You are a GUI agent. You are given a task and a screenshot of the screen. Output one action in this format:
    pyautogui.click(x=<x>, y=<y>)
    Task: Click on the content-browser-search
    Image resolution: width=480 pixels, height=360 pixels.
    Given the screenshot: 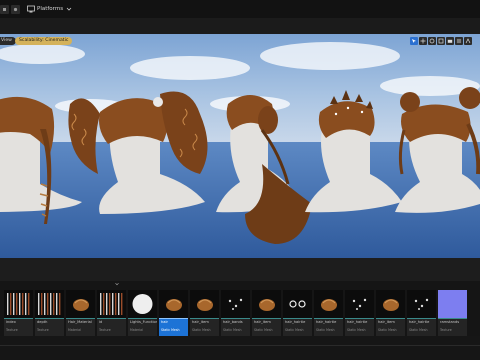 What is the action you would take?
    pyautogui.click(x=240, y=284)
    